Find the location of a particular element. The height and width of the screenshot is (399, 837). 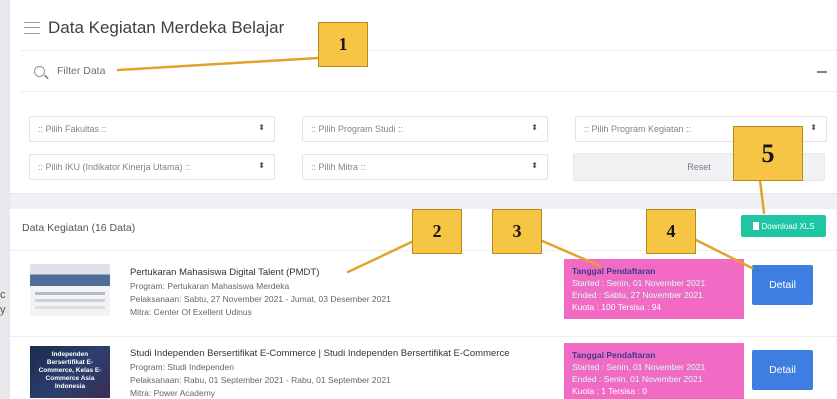

callout-2: 2 is located at coordinates (437, 231).